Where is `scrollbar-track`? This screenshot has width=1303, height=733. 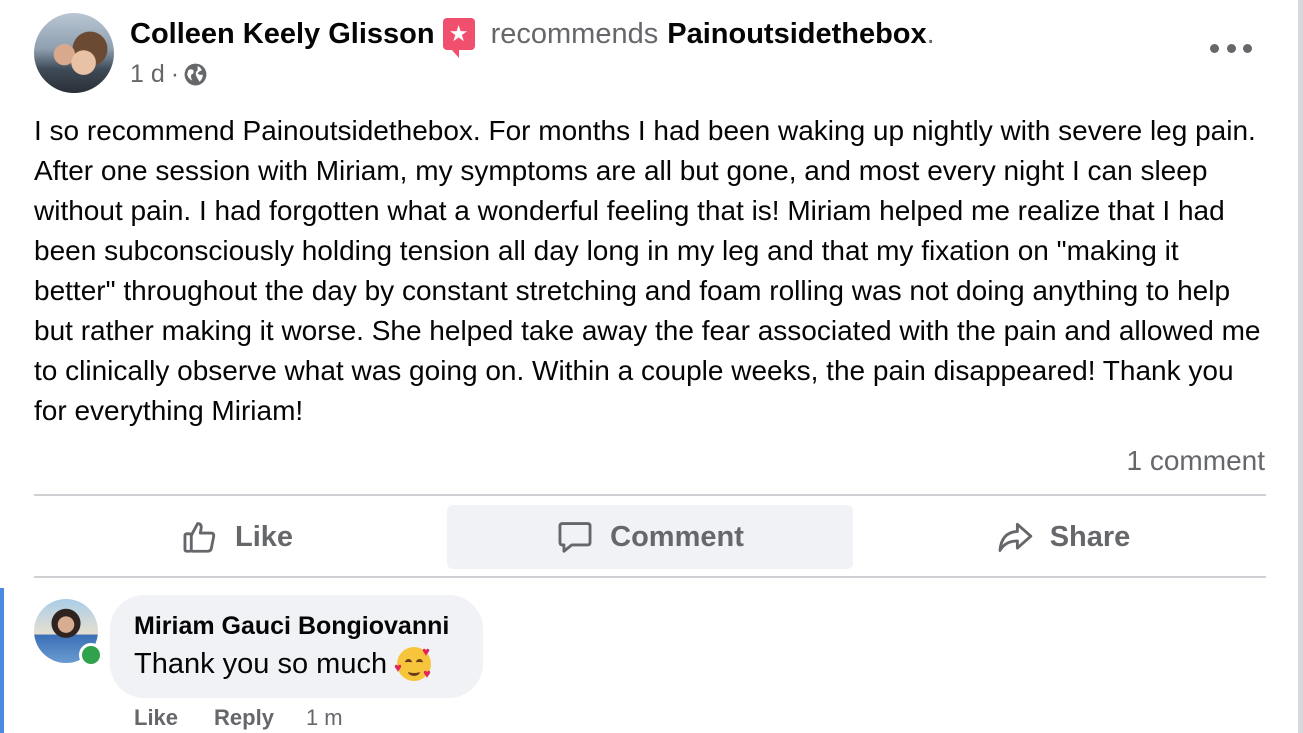 scrollbar-track is located at coordinates (1300, 366).